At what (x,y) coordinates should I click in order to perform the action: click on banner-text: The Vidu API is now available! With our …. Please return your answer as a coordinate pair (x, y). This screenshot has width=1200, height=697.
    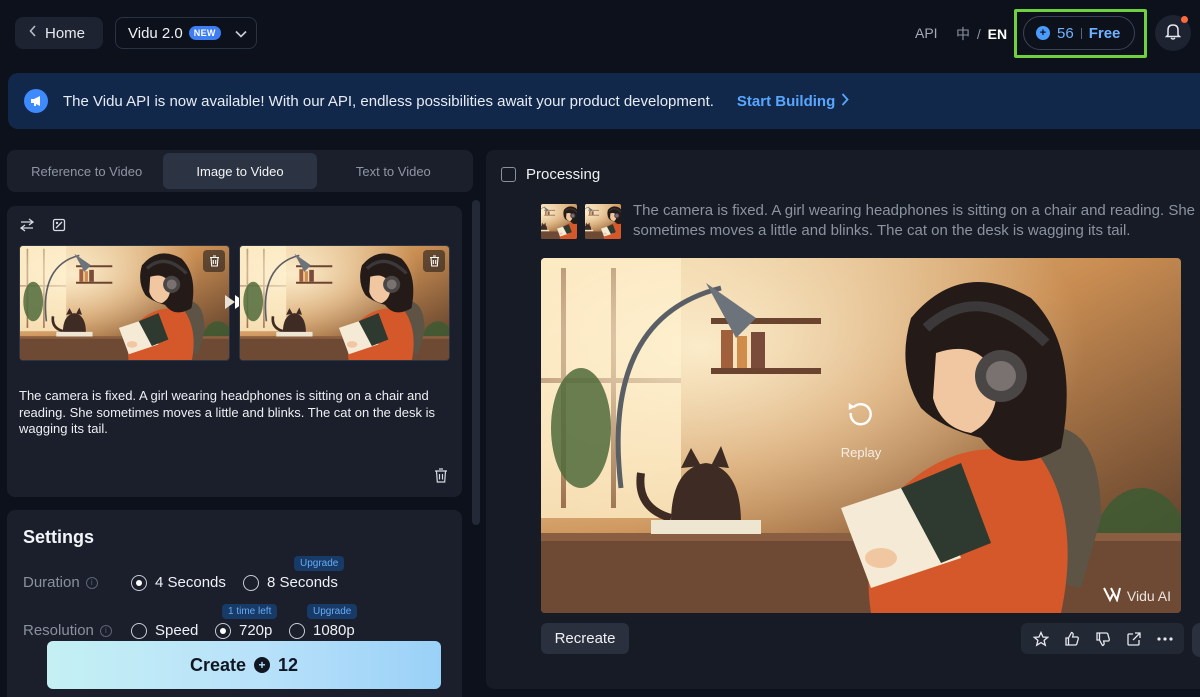
    Looking at the image, I should click on (388, 101).